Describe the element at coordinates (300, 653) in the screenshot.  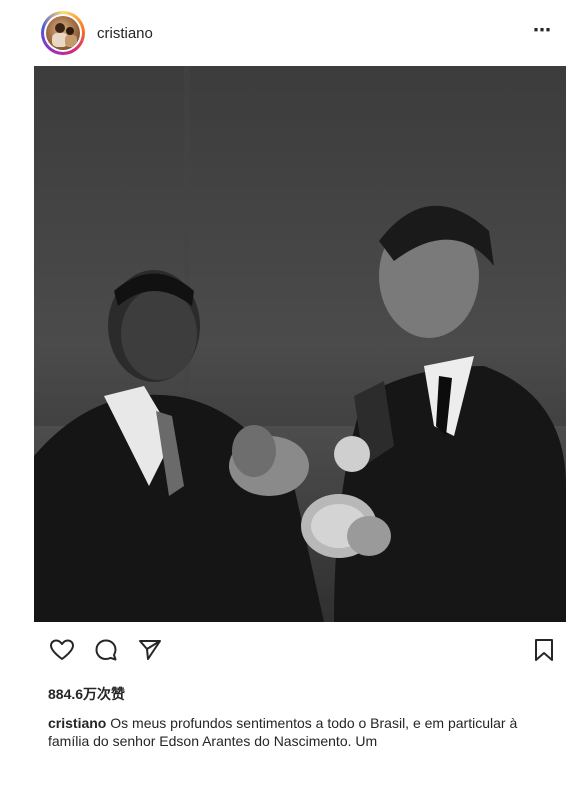
I see `post-actions` at that location.